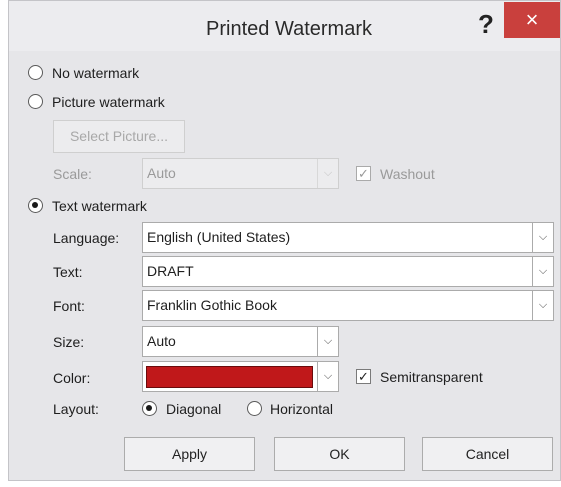 This screenshot has height=487, width=561. I want to click on semitransparent-label: Semitransparent, so click(431, 377).